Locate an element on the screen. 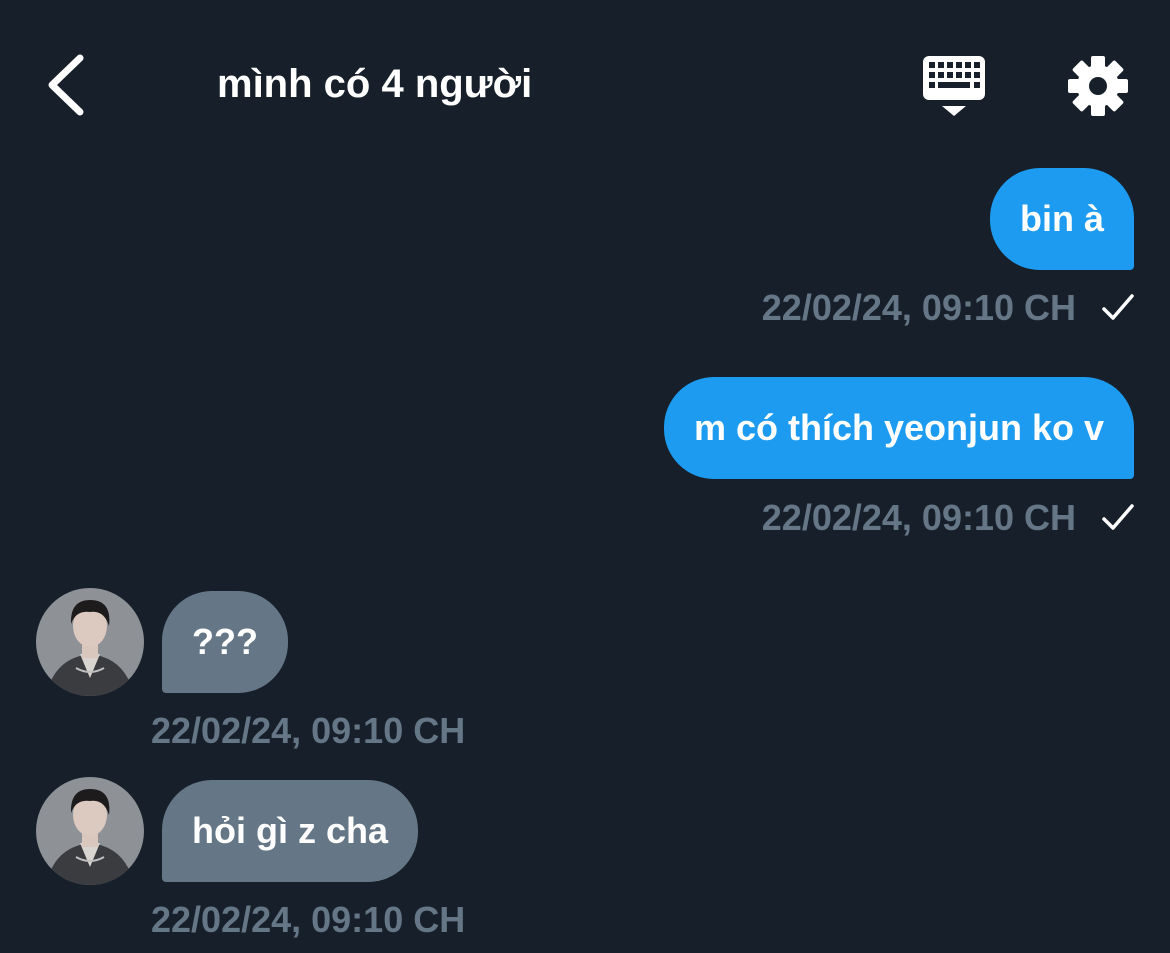 This screenshot has height=953, width=1170. chevron-left-icon is located at coordinates (66, 85).